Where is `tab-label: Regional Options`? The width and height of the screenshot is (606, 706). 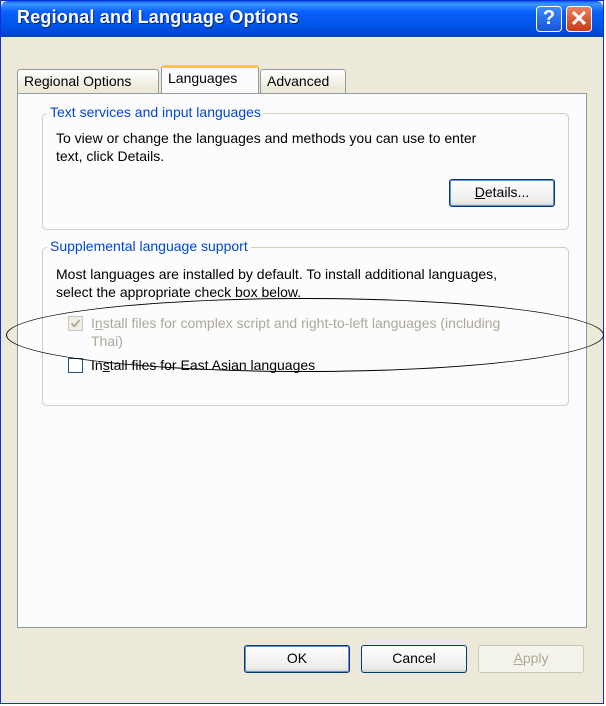
tab-label: Regional Options is located at coordinates (78, 81).